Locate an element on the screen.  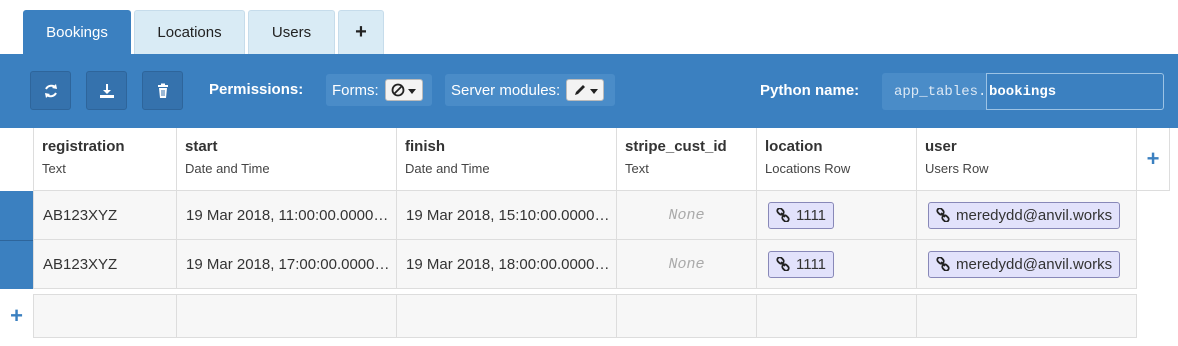
column-header-location: location Locations Row is located at coordinates (837, 159).